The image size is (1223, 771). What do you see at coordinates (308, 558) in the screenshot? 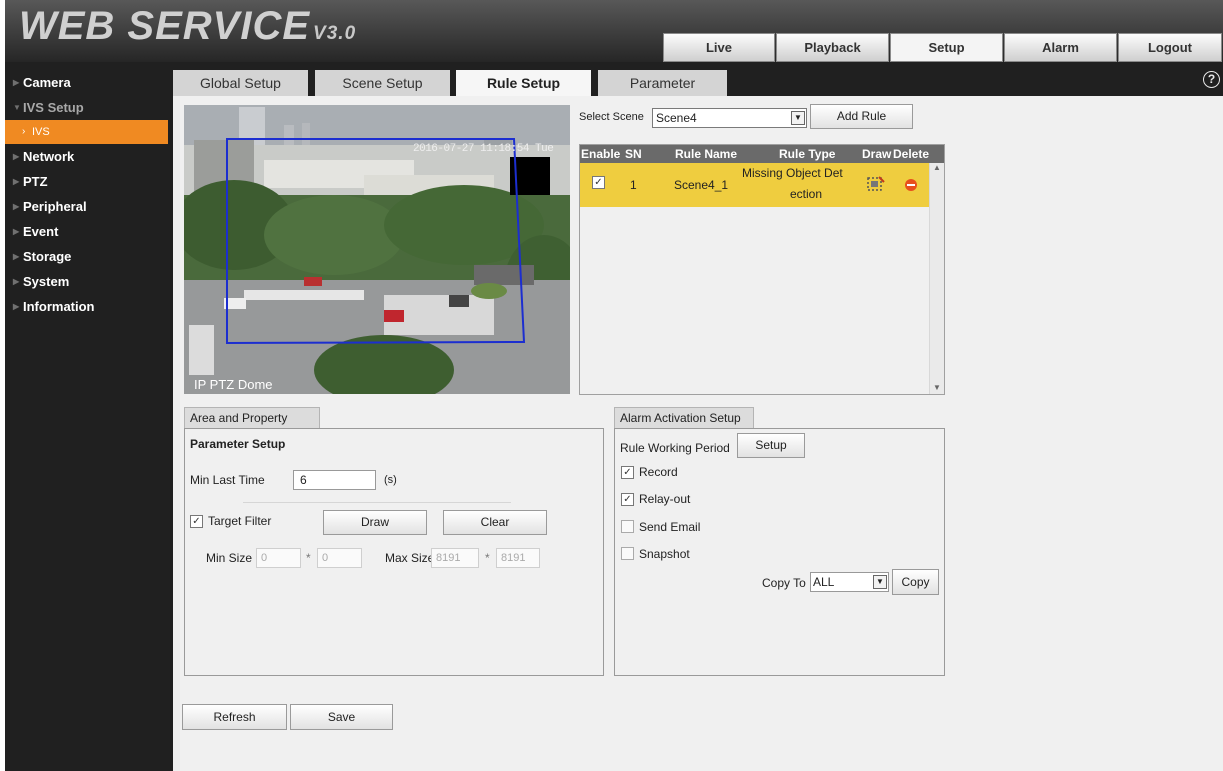
I see `min-size-times: *` at bounding box center [308, 558].